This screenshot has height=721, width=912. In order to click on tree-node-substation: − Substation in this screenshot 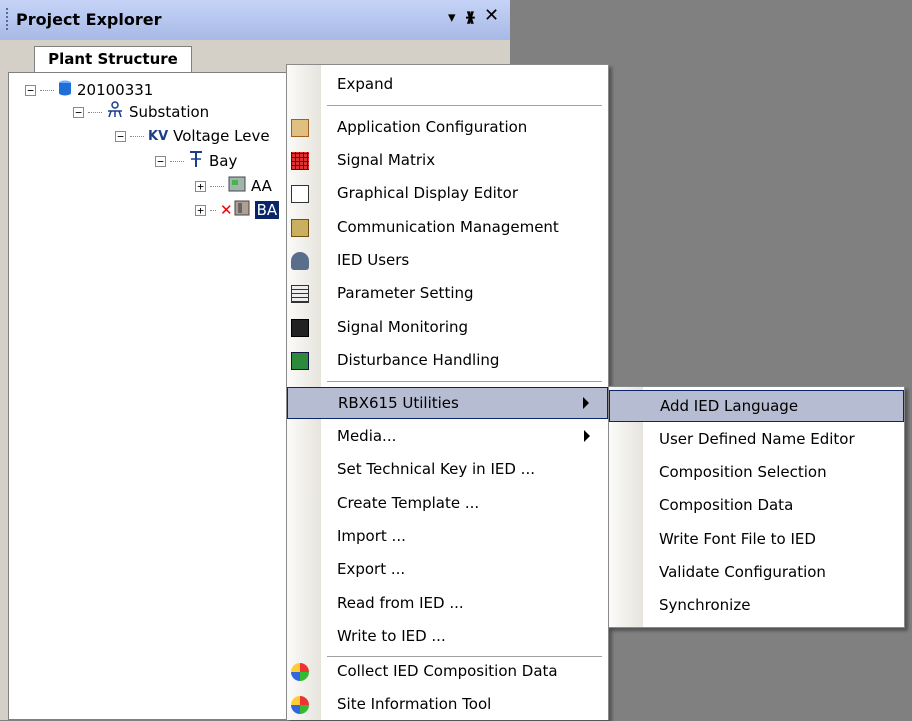, I will do `click(141, 112)`.